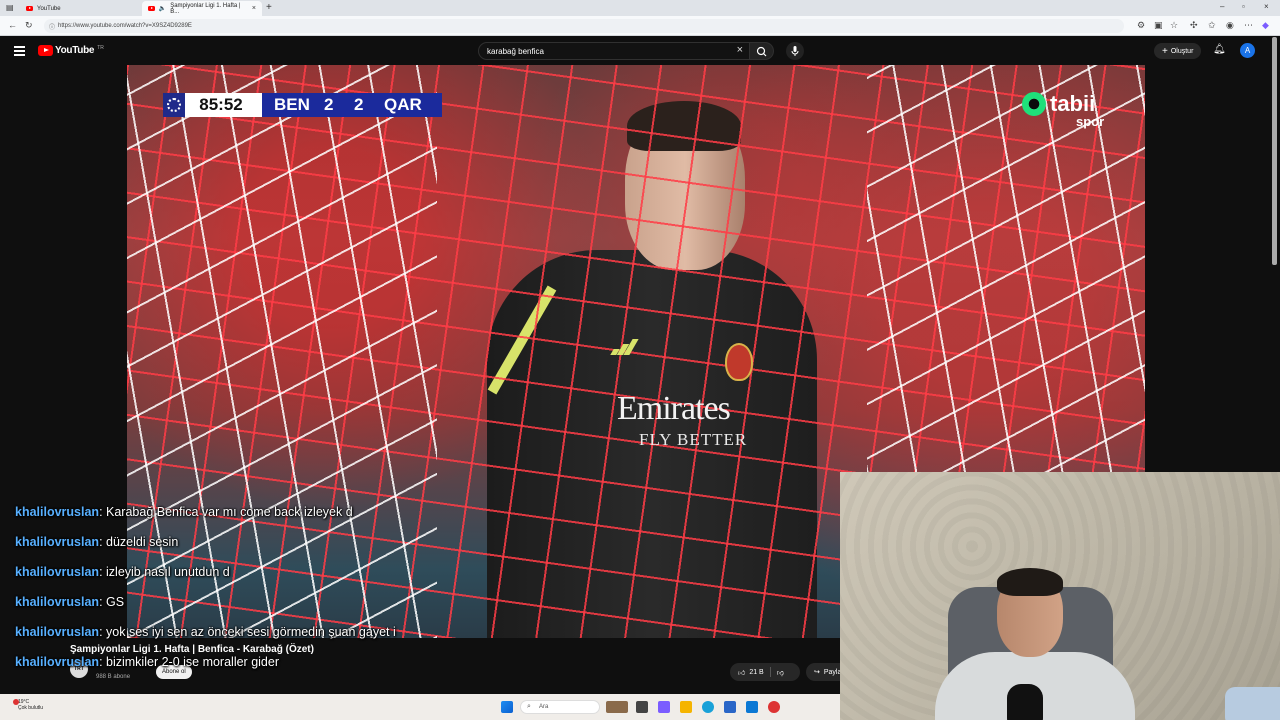  Describe the element at coordinates (1222, 6) in the screenshot. I see `minimize-button: –` at that location.